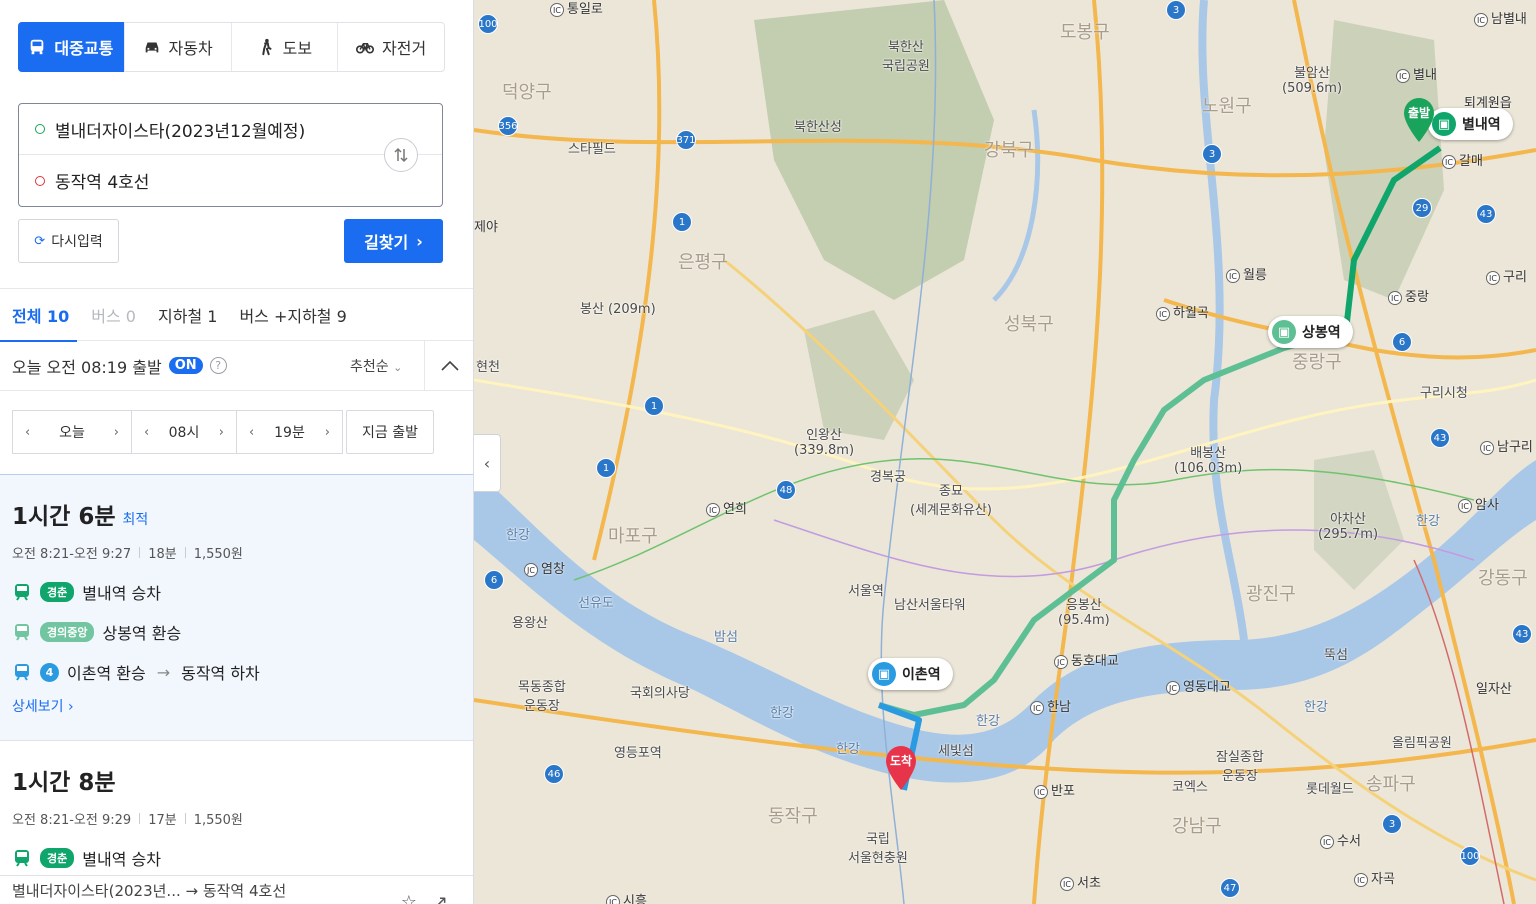 The width and height of the screenshot is (1536, 904). Describe the element at coordinates (888, 477) in the screenshot. I see `poi-label: 경복궁` at that location.